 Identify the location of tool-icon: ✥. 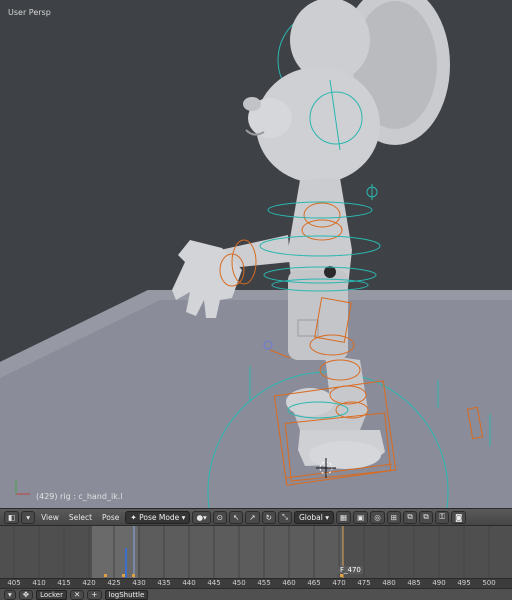
(26, 594).